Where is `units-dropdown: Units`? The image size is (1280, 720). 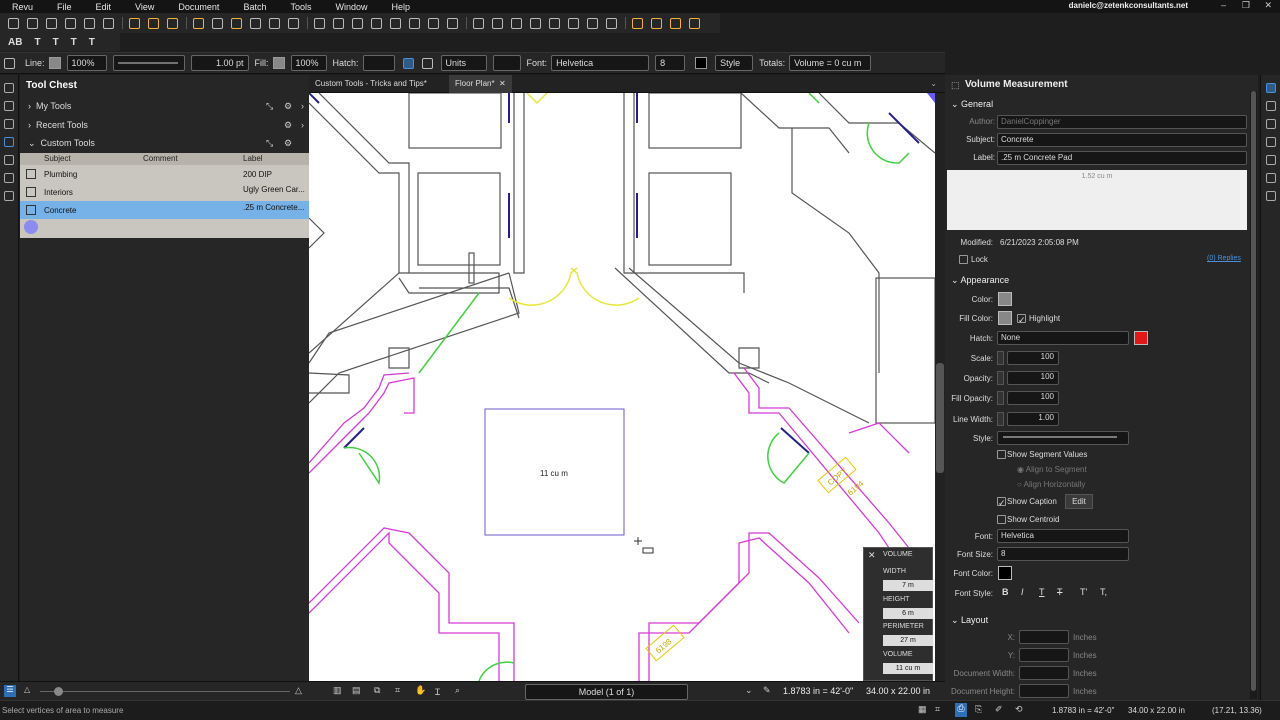
units-dropdown: Units is located at coordinates (463, 63).